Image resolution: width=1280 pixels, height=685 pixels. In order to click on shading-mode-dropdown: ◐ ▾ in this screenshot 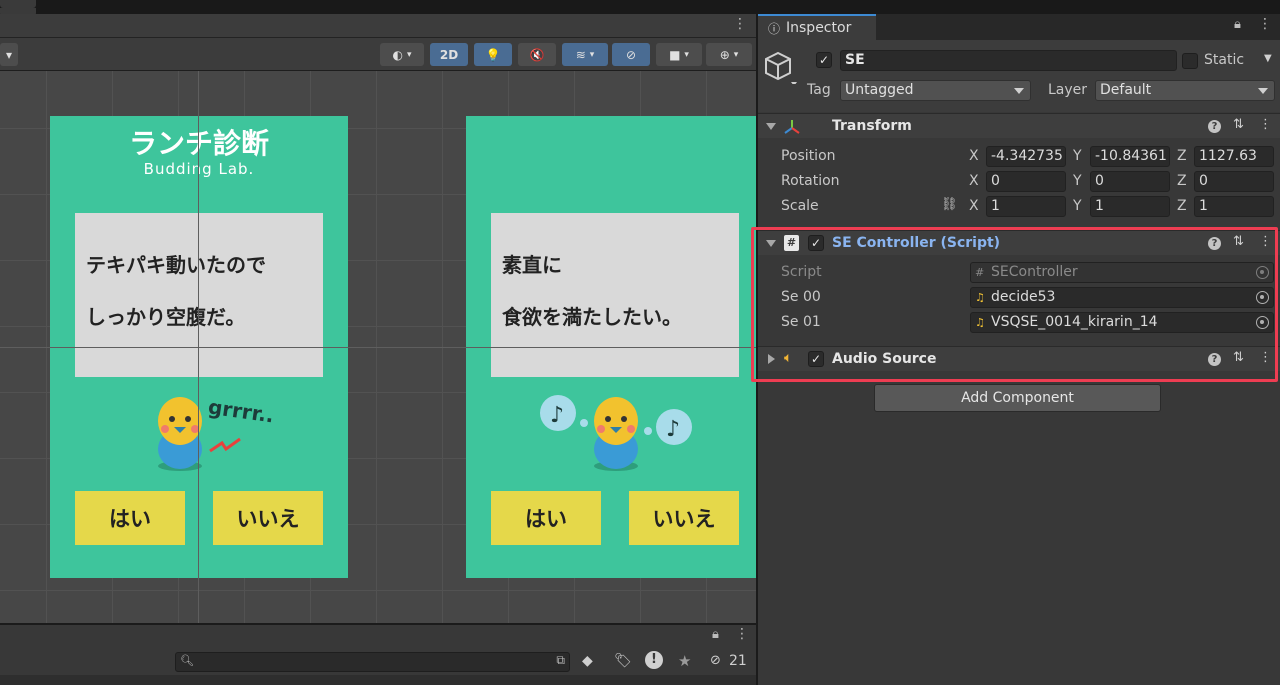, I will do `click(402, 54)`.